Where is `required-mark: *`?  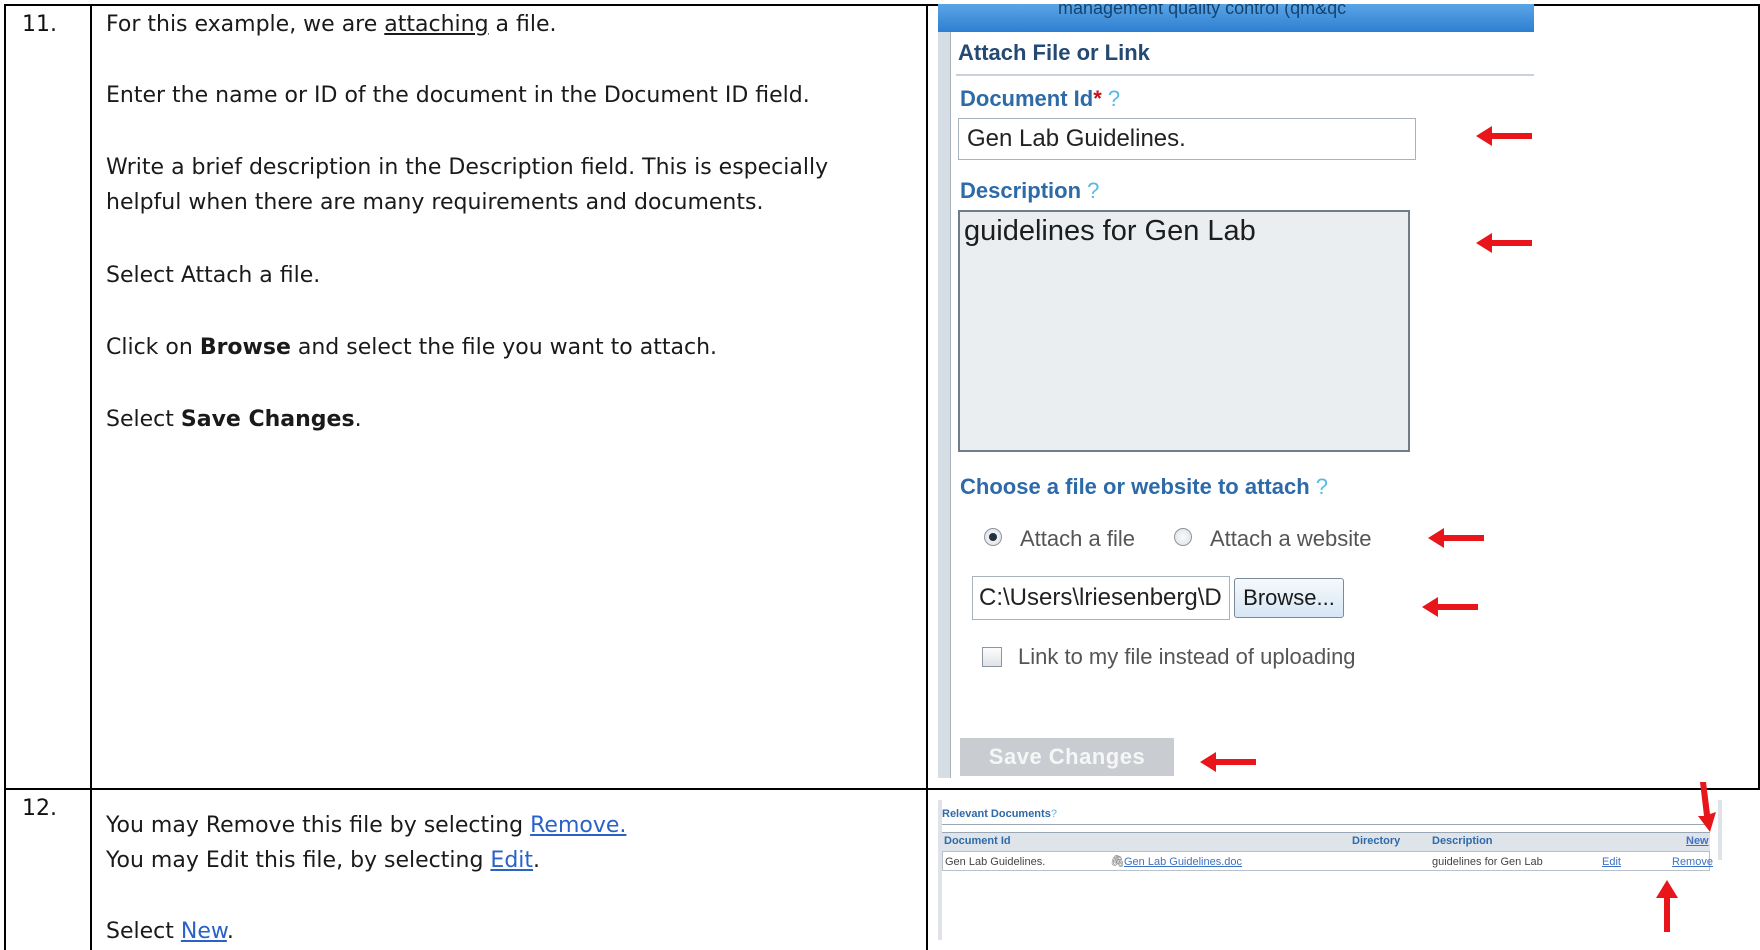 required-mark: * is located at coordinates (1097, 98).